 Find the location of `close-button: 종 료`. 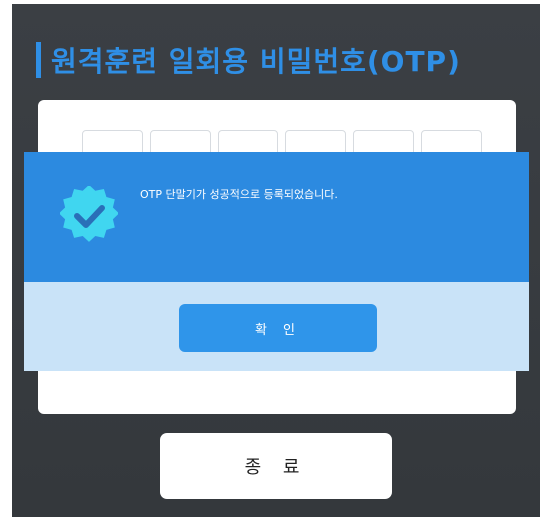

close-button: 종 료 is located at coordinates (276, 466).